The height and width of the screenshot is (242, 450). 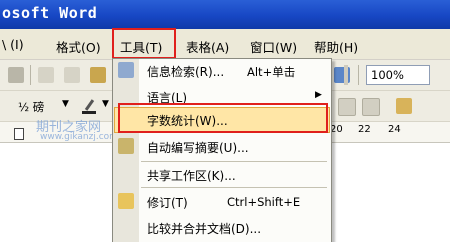 What do you see at coordinates (167, 202) in the screenshot?
I see `menu-item-track-changes: 修订(T)` at bounding box center [167, 202].